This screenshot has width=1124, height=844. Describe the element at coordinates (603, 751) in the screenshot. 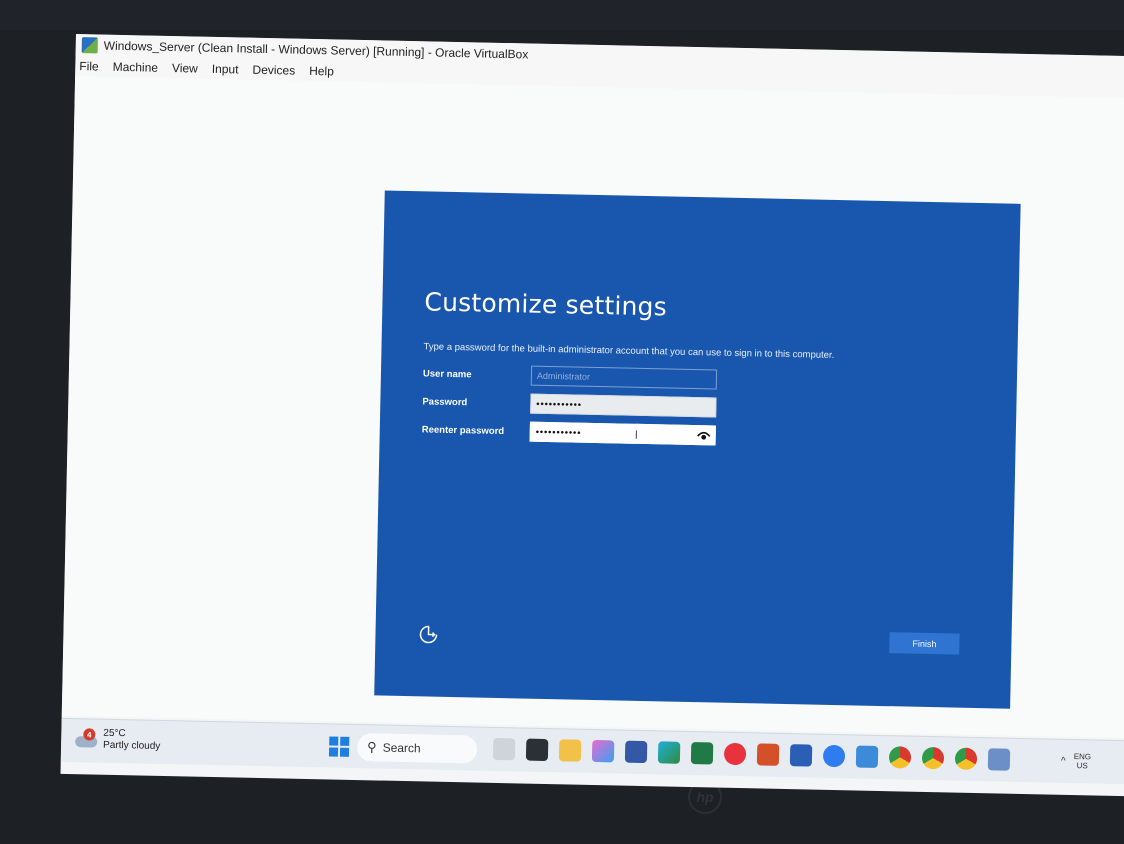

I see `copilot-icon` at that location.